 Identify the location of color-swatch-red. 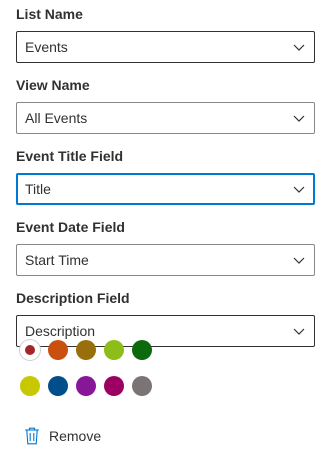
(30, 350).